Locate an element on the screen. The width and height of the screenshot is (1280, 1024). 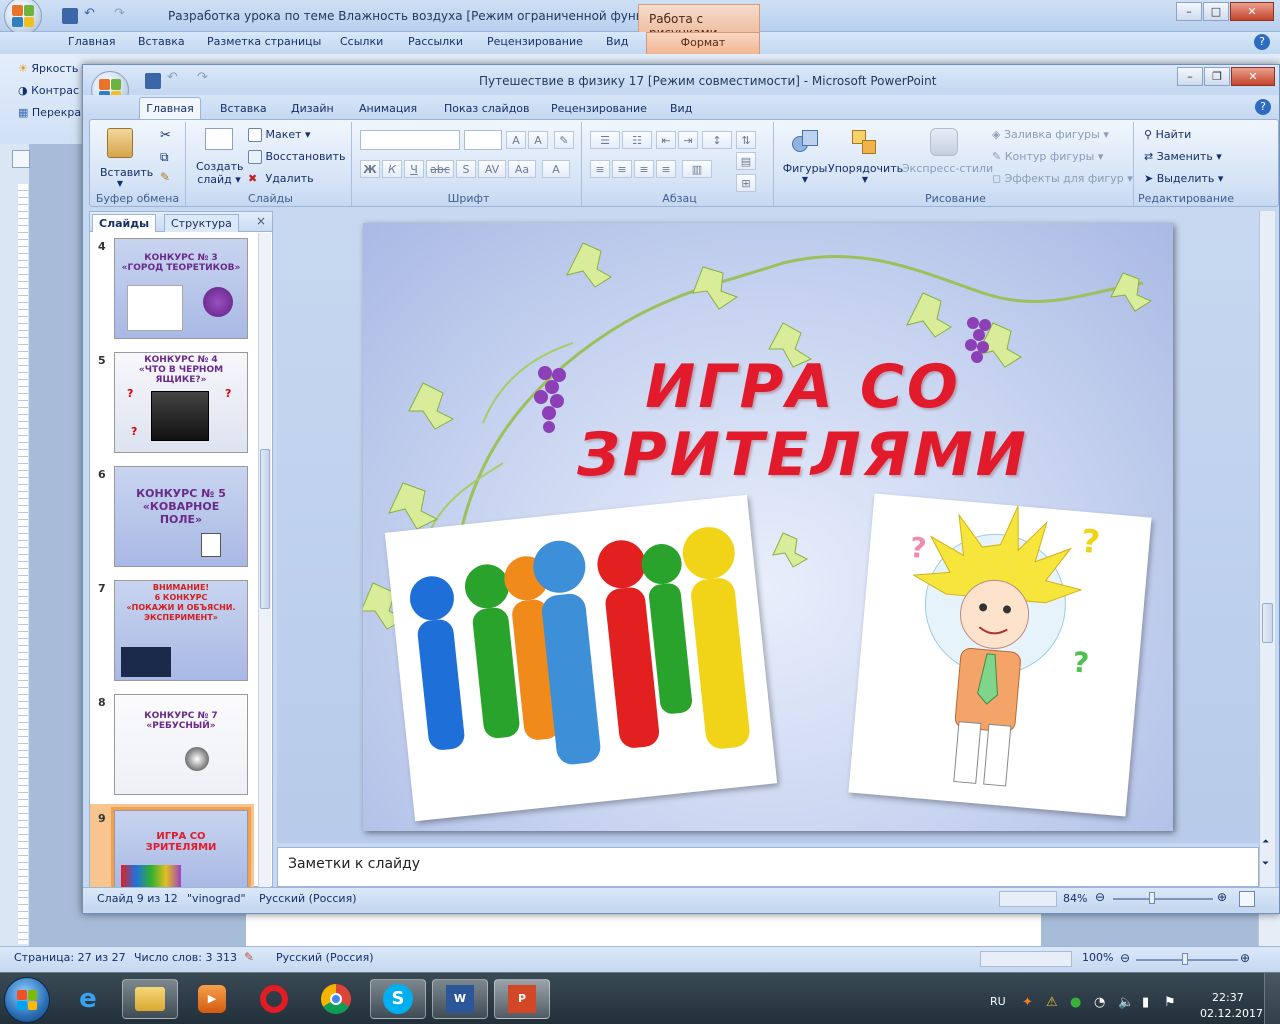
font-name-combo is located at coordinates (410, 140).